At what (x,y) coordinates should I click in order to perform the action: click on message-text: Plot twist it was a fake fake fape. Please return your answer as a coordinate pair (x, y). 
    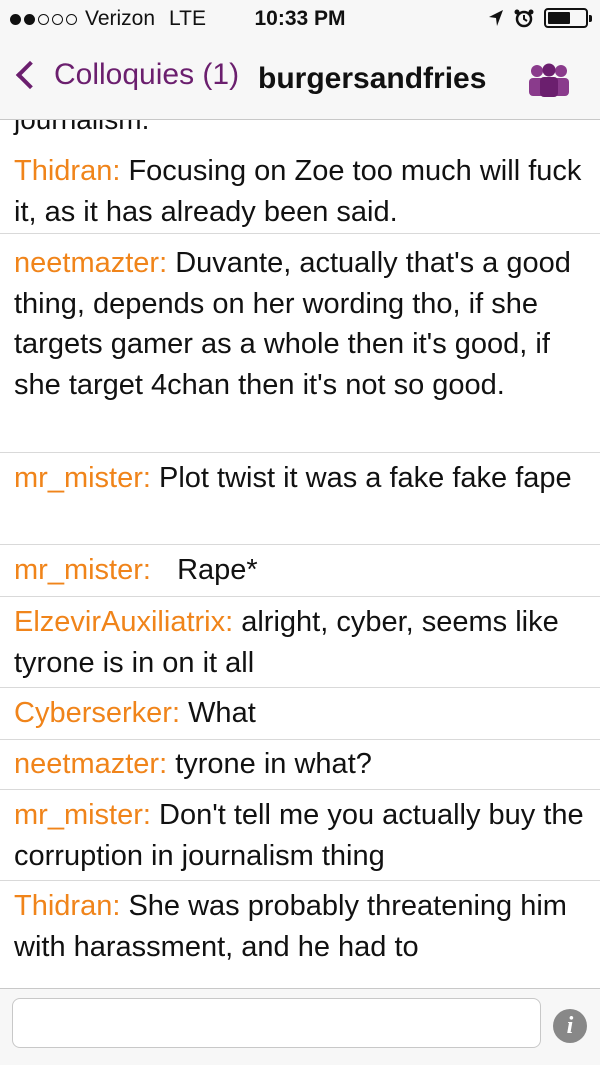
    Looking at the image, I should click on (365, 478).